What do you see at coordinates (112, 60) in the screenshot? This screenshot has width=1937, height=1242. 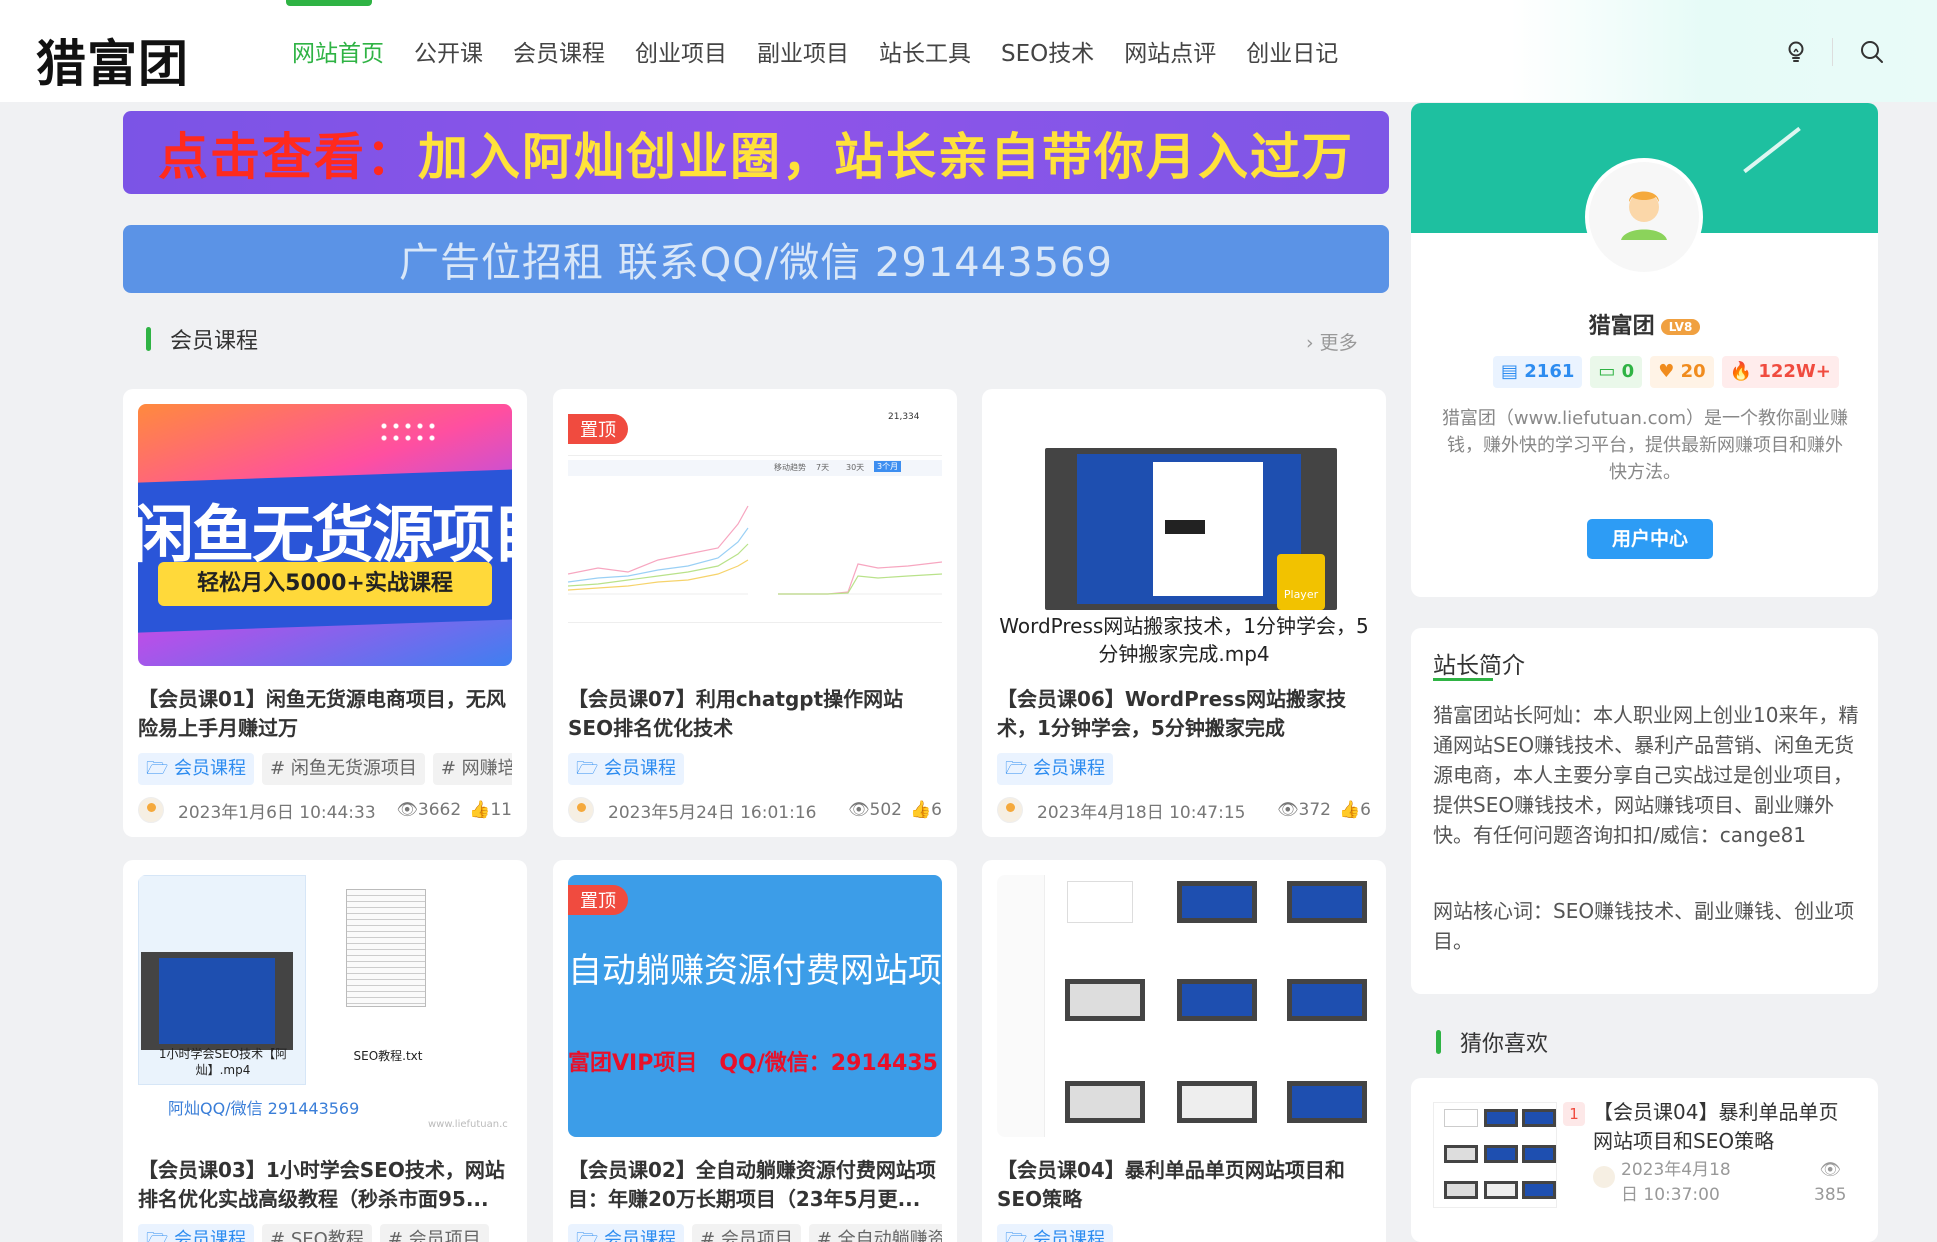 I see `site-logo: 猎富团` at bounding box center [112, 60].